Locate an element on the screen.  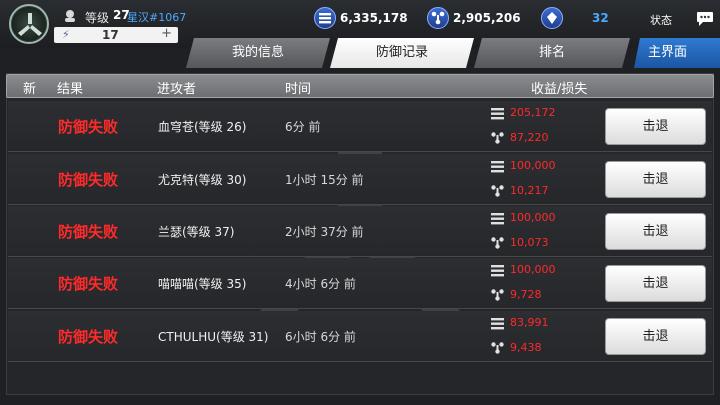
gas-loss: 10,073 is located at coordinates (529, 242).